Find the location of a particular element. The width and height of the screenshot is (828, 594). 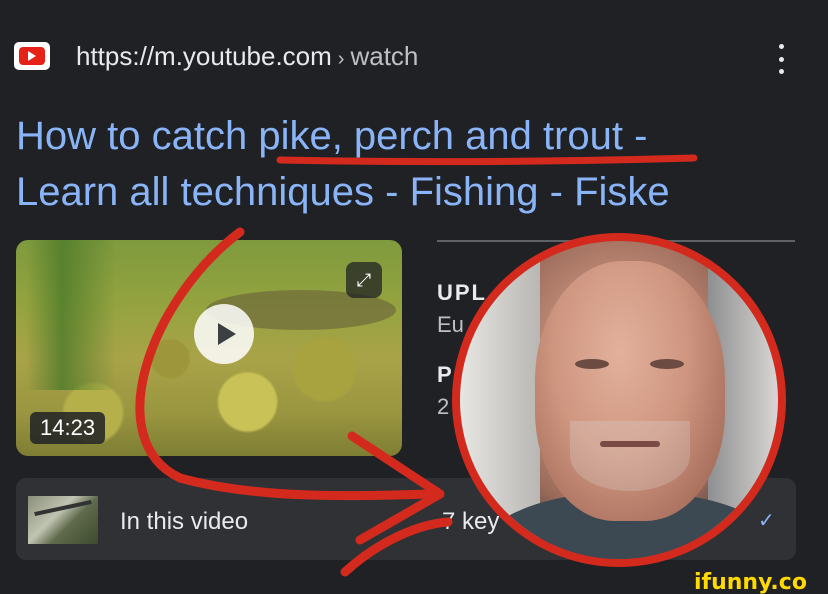

thumbnail-plants is located at coordinates (71, 315).